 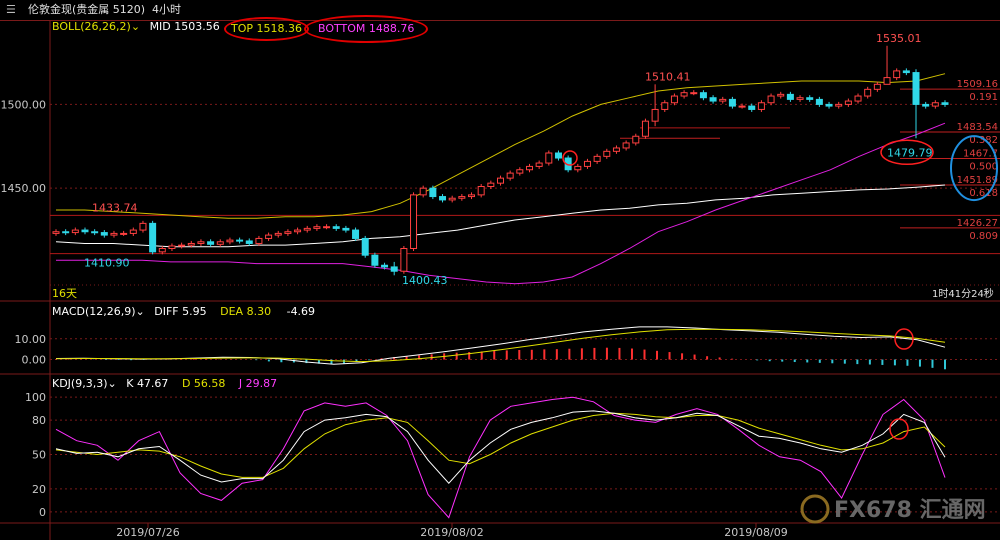 What do you see at coordinates (24, 188) in the screenshot?
I see `price-tick-label: 1450.00` at bounding box center [24, 188].